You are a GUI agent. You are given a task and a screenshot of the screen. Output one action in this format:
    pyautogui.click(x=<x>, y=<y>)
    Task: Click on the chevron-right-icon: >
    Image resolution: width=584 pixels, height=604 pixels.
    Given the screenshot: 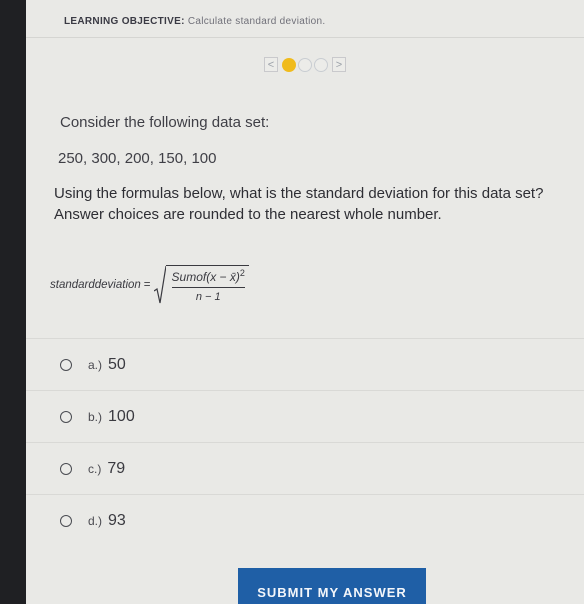 What is the action you would take?
    pyautogui.click(x=339, y=64)
    